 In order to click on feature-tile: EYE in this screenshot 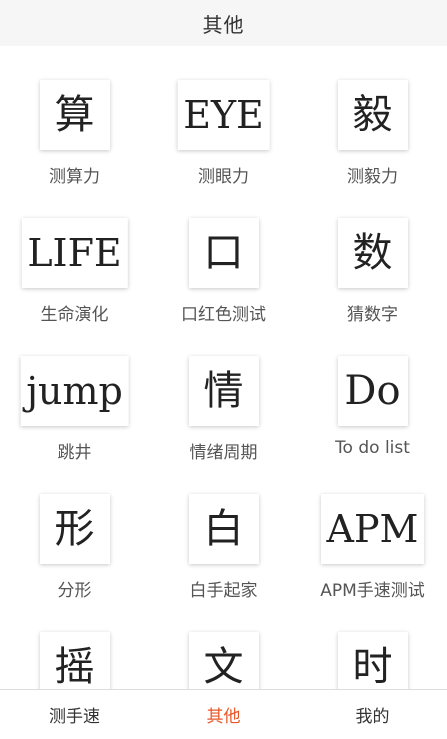, I will do `click(223, 115)`.